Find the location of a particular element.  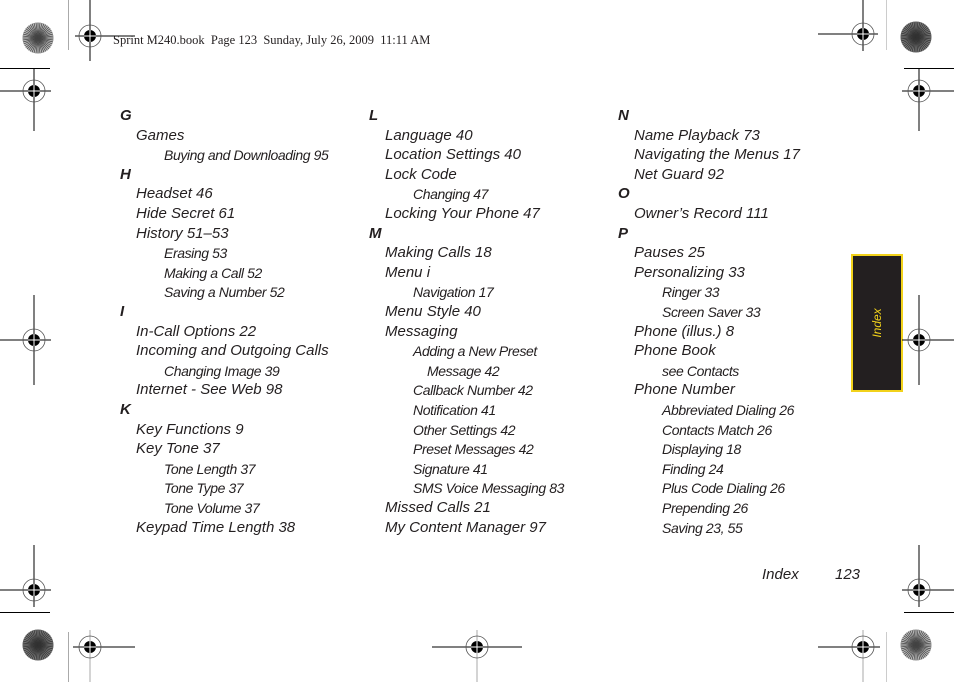

crosshair-registration-icon is located at coordinates (477, 656).